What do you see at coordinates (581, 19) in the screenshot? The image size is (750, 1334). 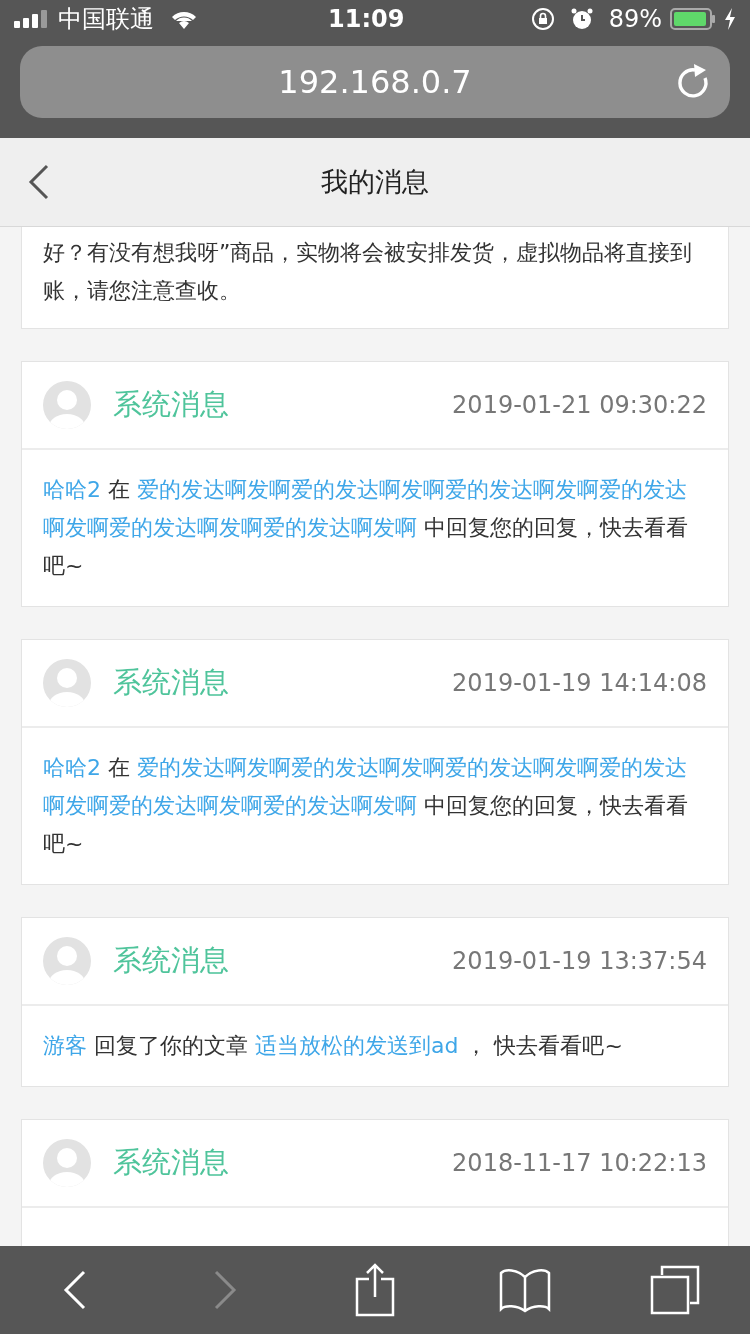 I see `alarm-icon` at bounding box center [581, 19].